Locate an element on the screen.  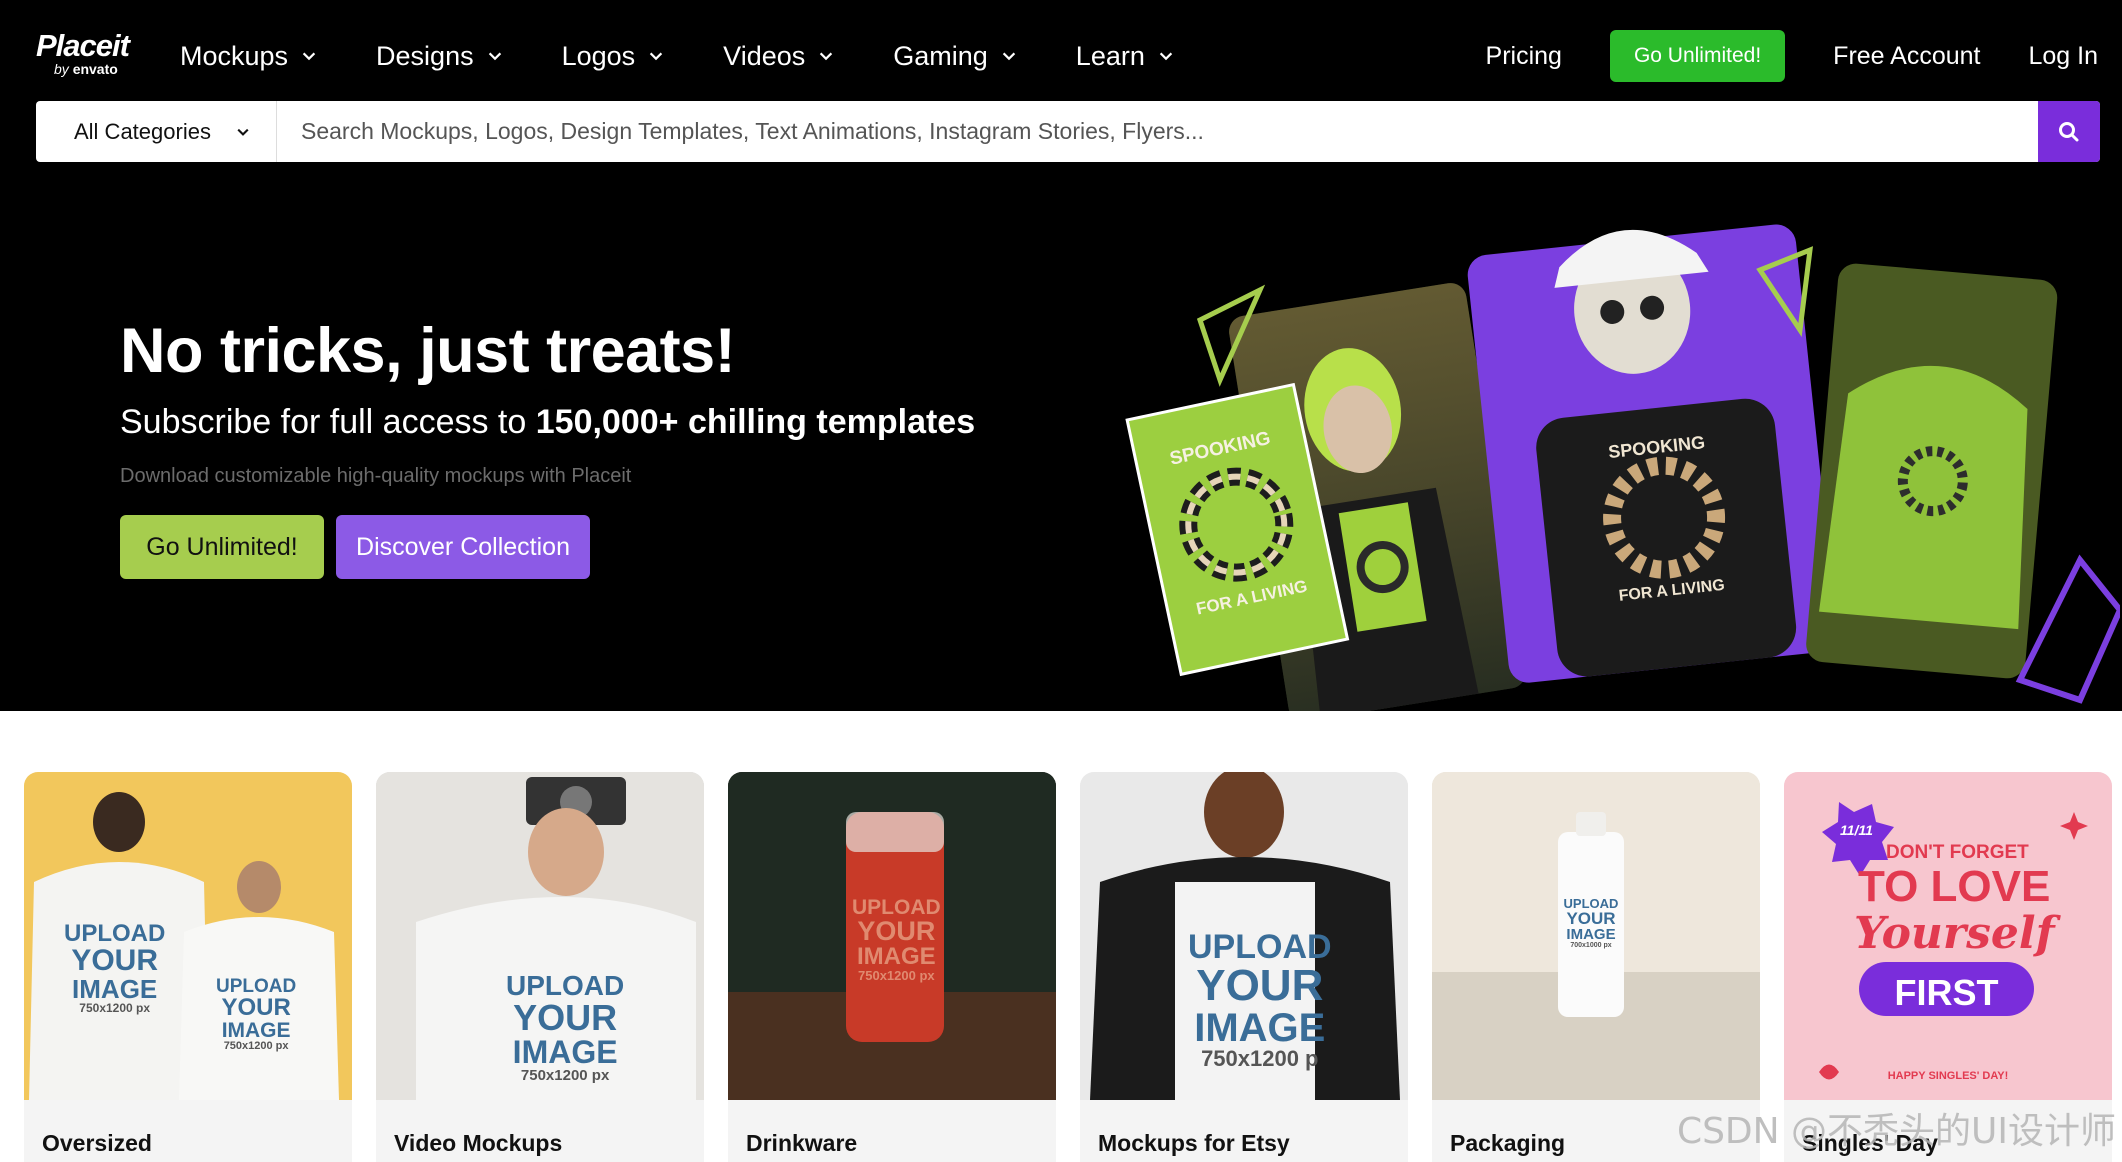
watermark: CSDN @不秃头的UI设计师 is located at coordinates (1896, 1131).